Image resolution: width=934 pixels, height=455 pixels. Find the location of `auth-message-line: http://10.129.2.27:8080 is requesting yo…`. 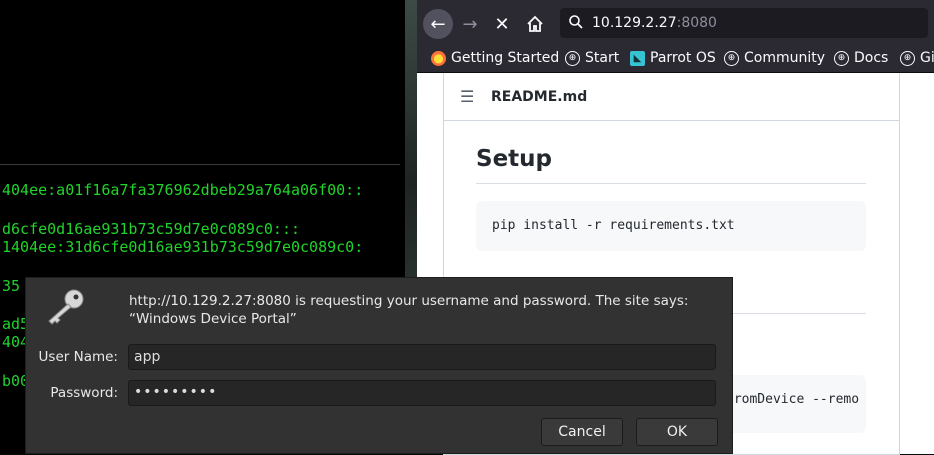

auth-message-line: http://10.129.2.27:8080 is requesting yo… is located at coordinates (409, 301).